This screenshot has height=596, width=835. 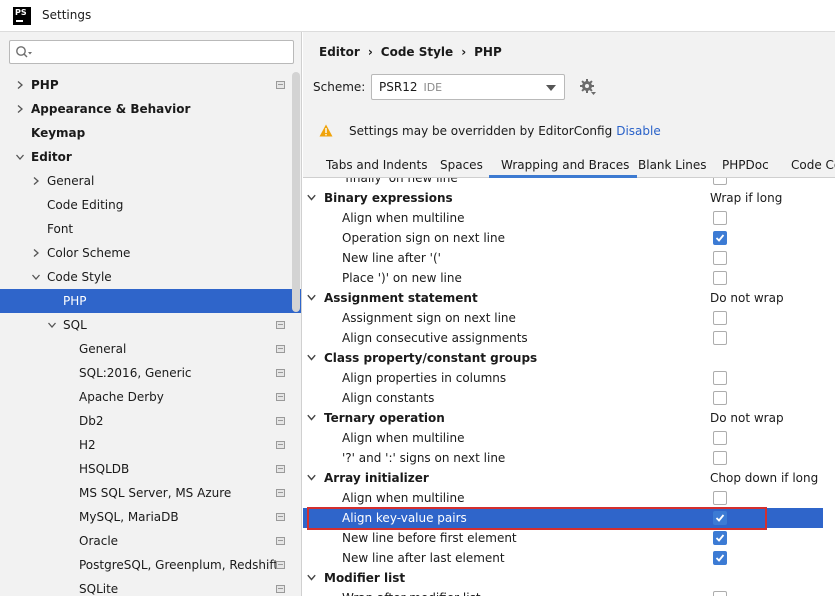 I want to click on tab-spaces: Spaces, so click(x=461, y=165).